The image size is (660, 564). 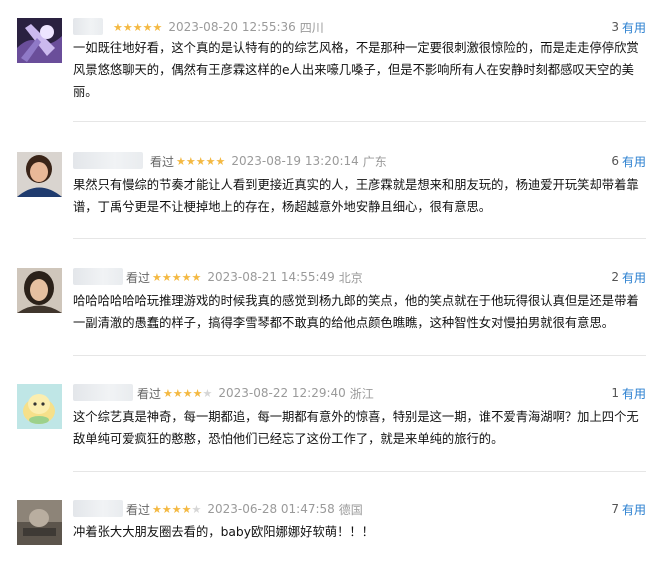 I want to click on review-time: 2023-08-21 14:55:49, so click(x=271, y=277).